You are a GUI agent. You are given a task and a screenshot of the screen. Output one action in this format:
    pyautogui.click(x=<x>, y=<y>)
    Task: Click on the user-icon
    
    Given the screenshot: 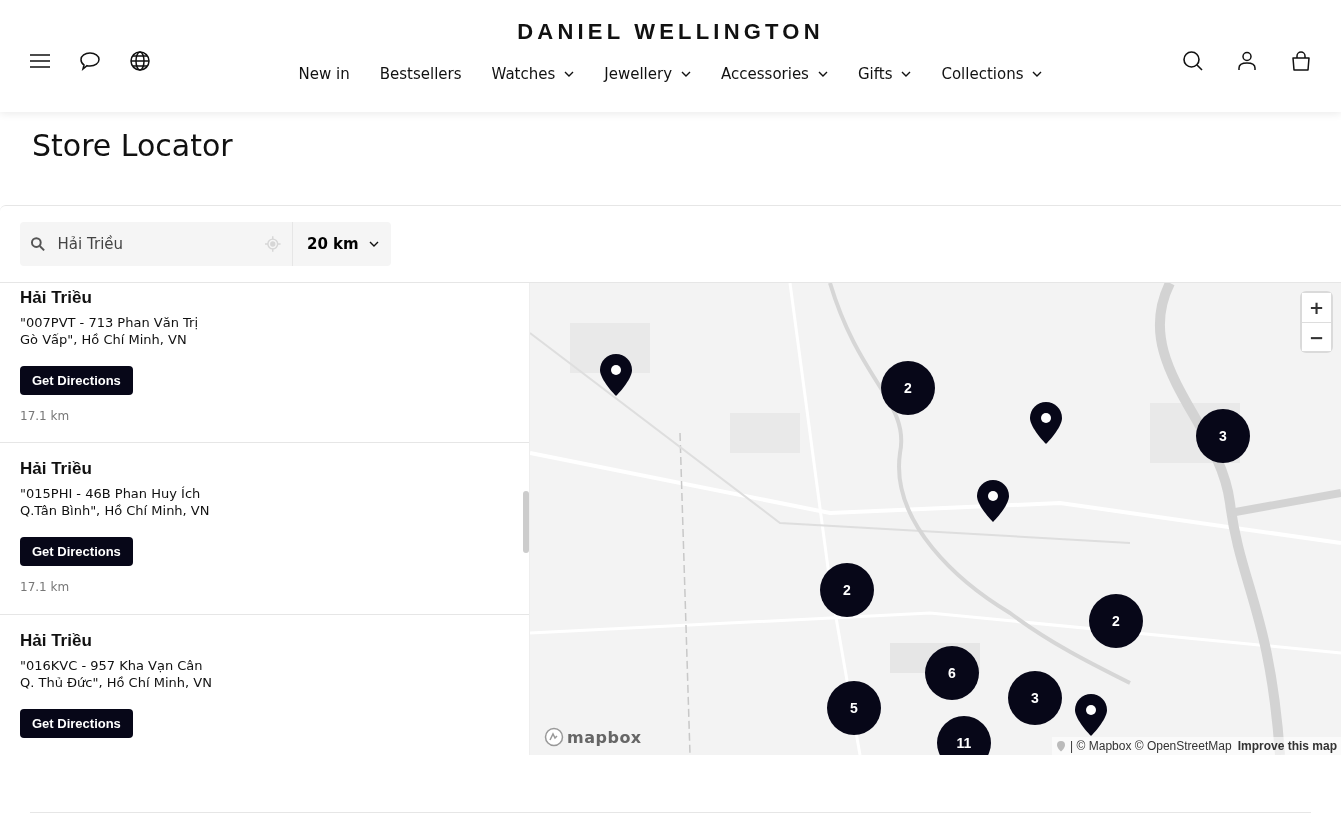 What is the action you would take?
    pyautogui.click(x=1247, y=61)
    